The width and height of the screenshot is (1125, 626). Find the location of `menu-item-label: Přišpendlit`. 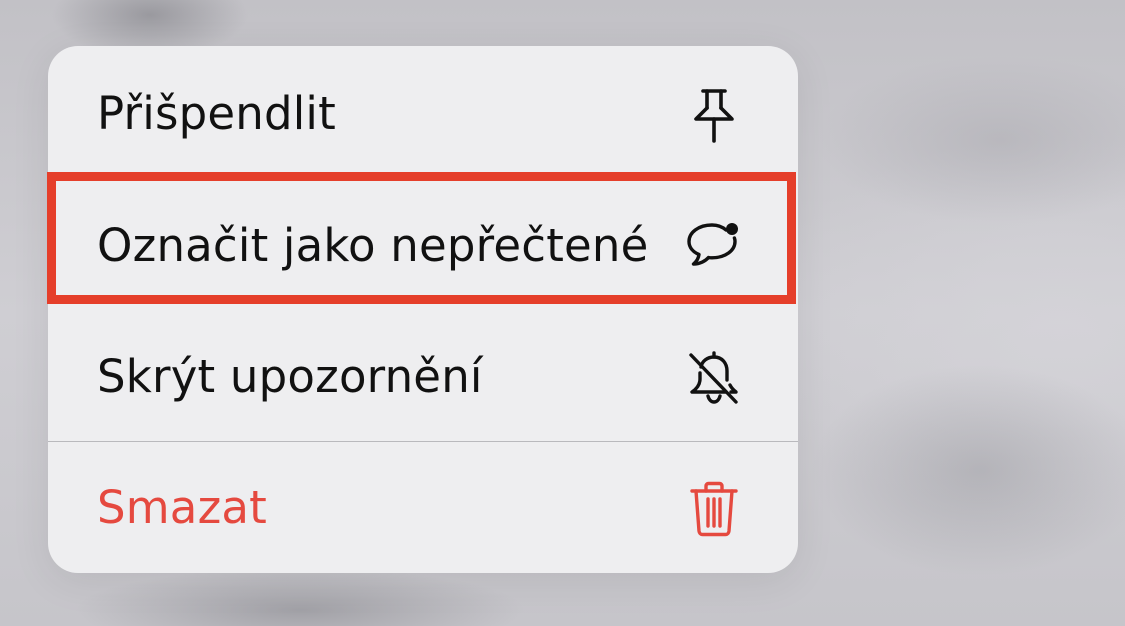

menu-item-label: Přišpendlit is located at coordinates (216, 113).